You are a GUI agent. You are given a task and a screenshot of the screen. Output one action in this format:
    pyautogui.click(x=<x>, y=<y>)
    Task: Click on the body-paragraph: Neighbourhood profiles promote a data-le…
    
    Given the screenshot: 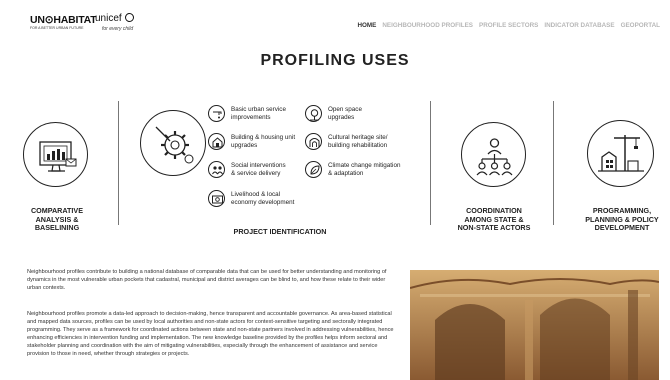 What is the action you would take?
    pyautogui.click(x=210, y=334)
    